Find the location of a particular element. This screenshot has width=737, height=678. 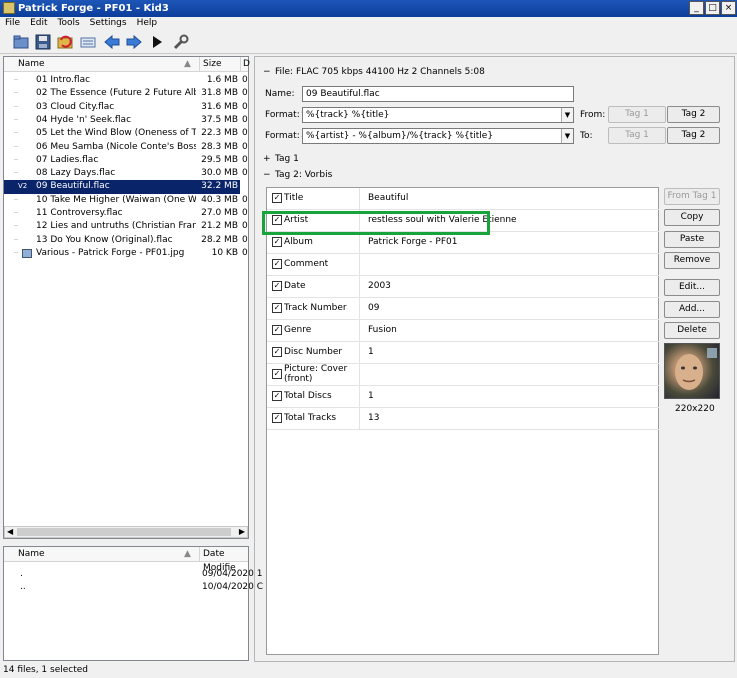

to-tag1-button: Tag 1 is located at coordinates (637, 135).